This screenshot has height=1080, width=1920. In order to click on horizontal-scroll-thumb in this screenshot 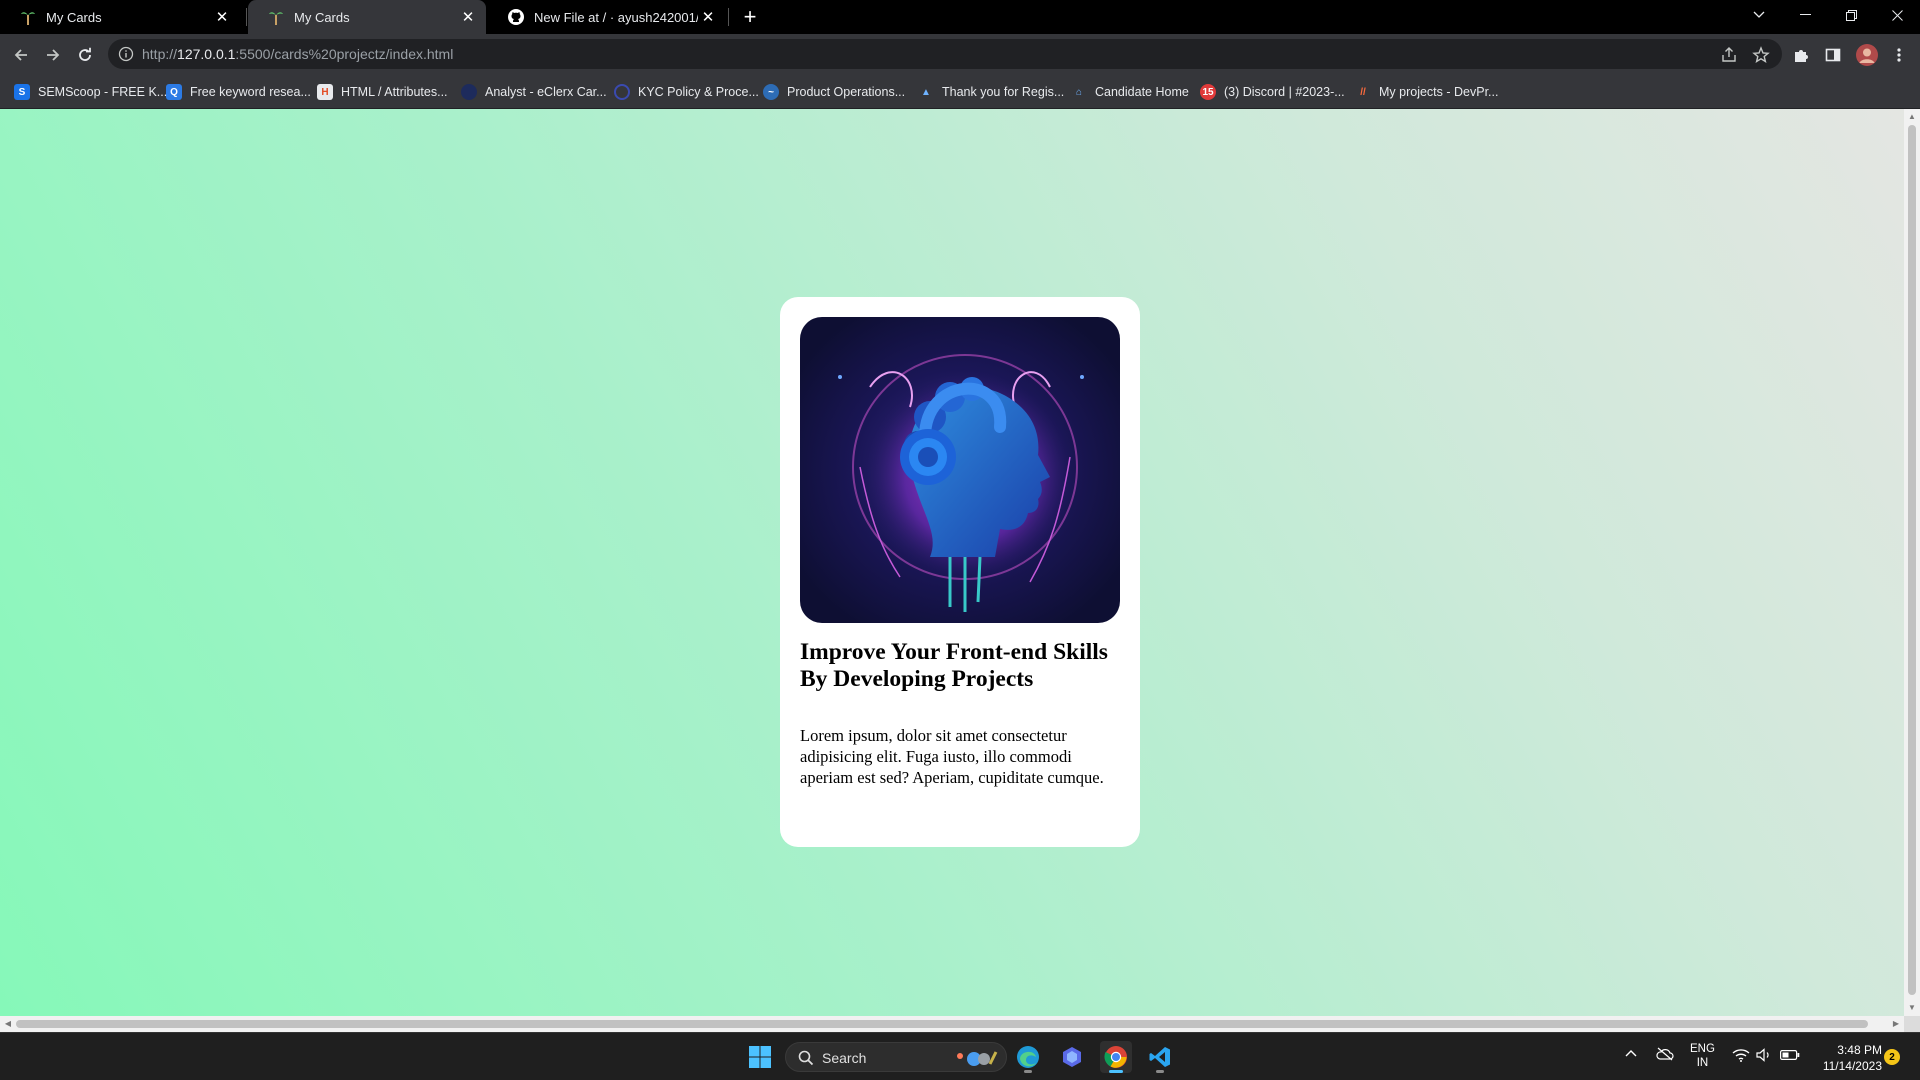, I will do `click(942, 1024)`.